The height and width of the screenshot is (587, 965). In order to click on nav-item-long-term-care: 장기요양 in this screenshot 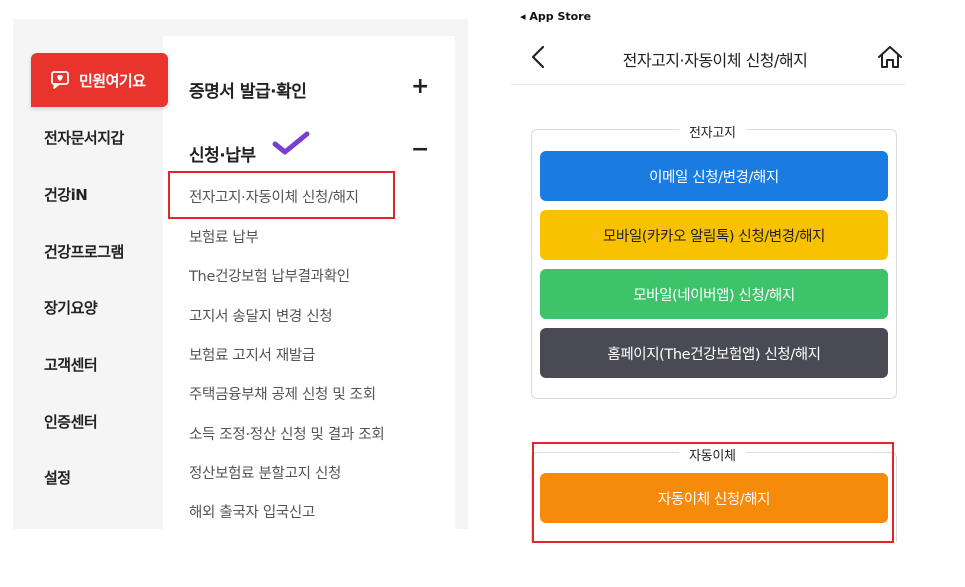, I will do `click(71, 307)`.